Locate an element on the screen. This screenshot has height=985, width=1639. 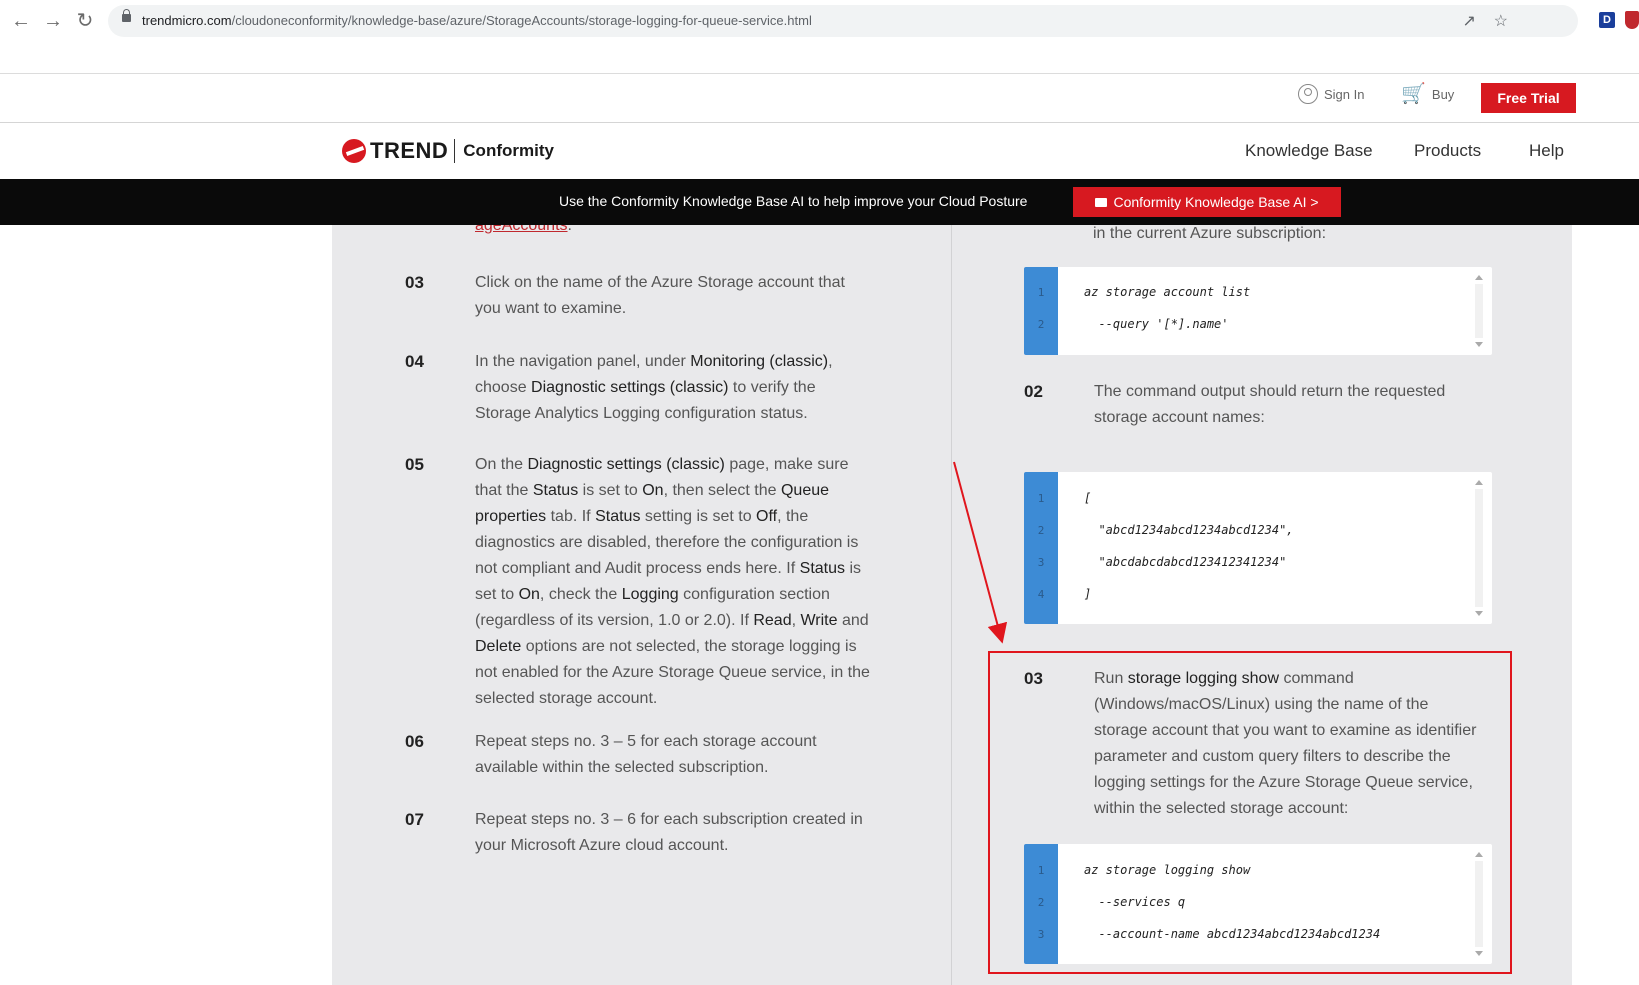
annotation-highlight-box is located at coordinates (1250, 812).